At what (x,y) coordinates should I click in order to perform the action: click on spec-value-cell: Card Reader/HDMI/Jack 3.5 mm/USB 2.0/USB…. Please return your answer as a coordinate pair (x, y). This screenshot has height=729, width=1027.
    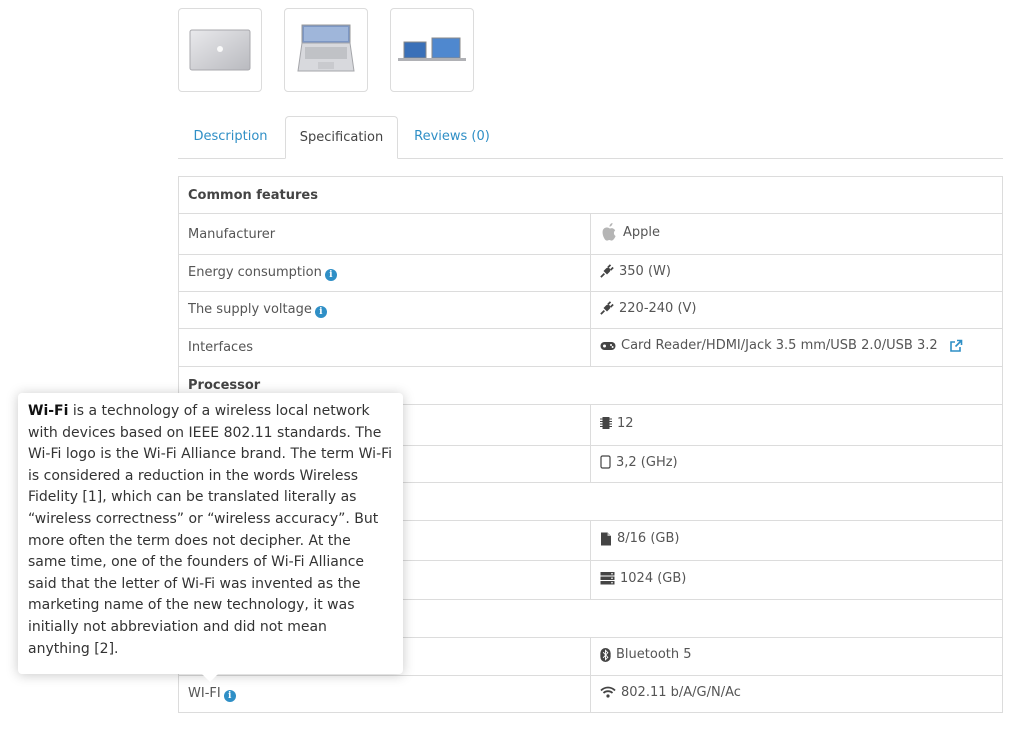
    Looking at the image, I should click on (796, 347).